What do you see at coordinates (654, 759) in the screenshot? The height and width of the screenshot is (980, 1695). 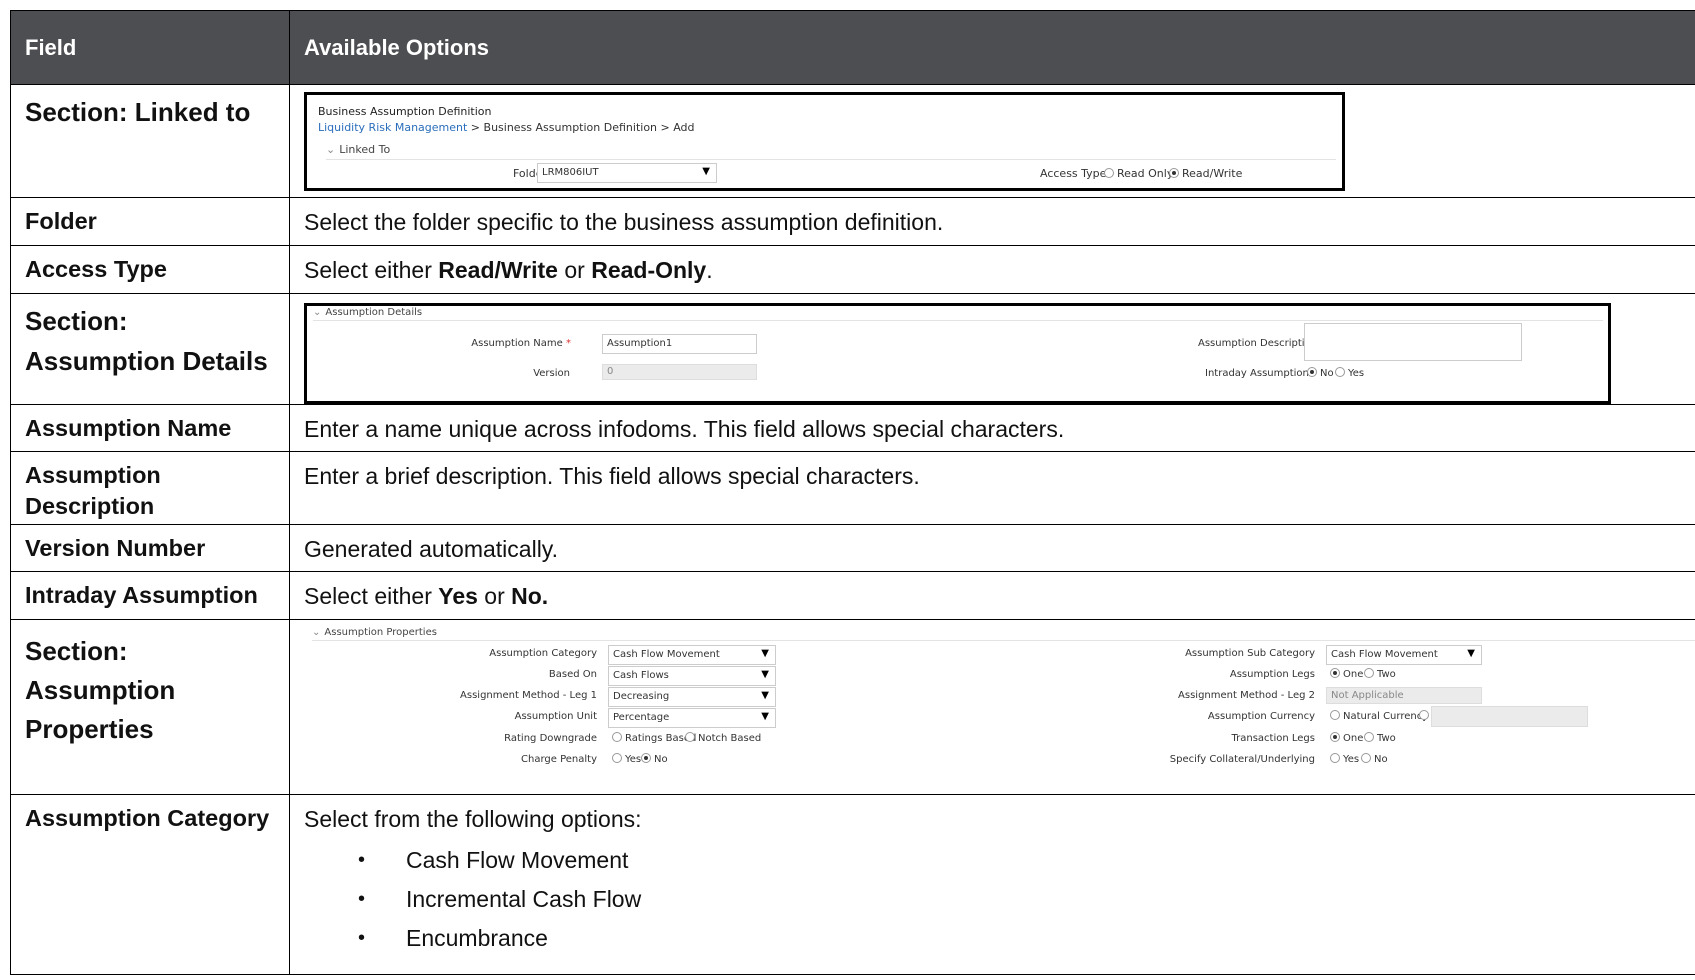 I see `radio-penalty-no: No` at bounding box center [654, 759].